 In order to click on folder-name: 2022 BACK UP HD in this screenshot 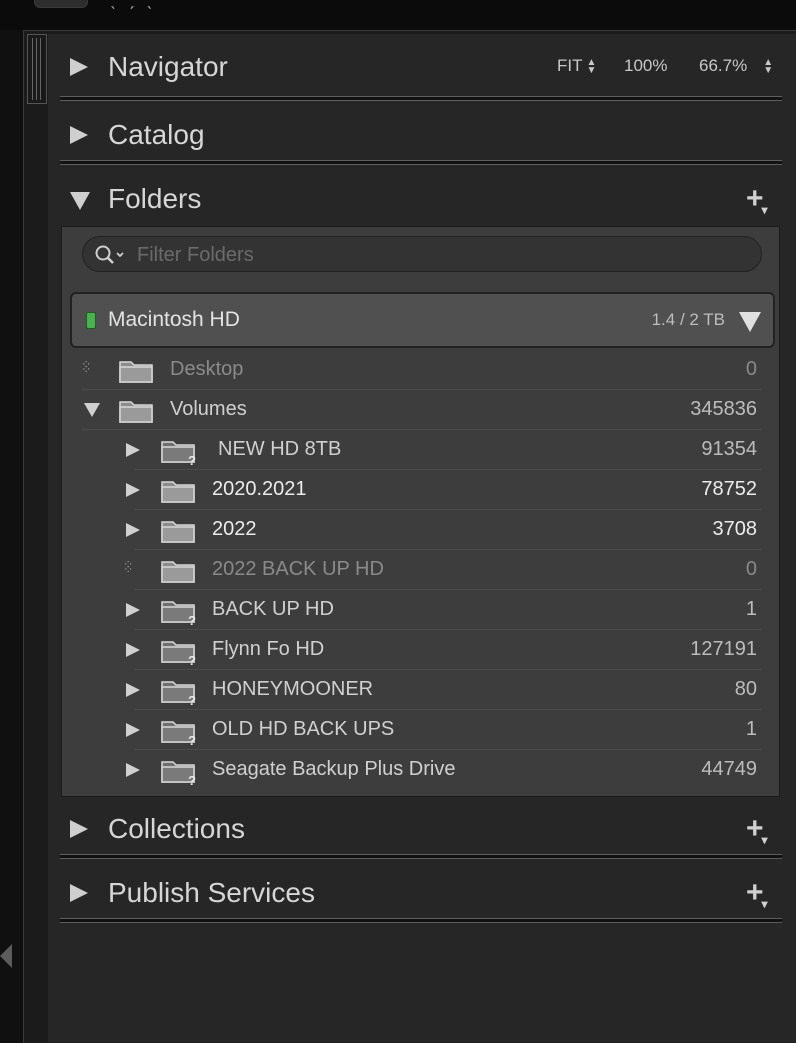, I will do `click(298, 569)`.